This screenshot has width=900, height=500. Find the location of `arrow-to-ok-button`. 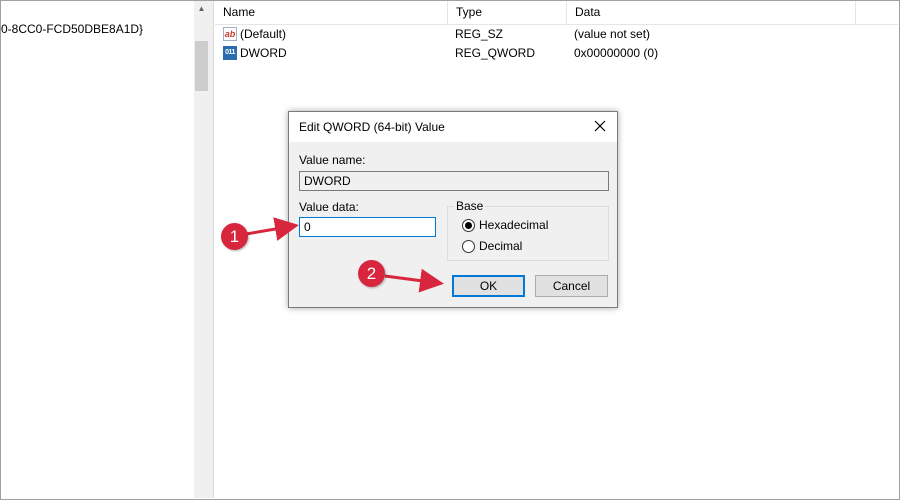

arrow-to-ok-button is located at coordinates (414, 280).